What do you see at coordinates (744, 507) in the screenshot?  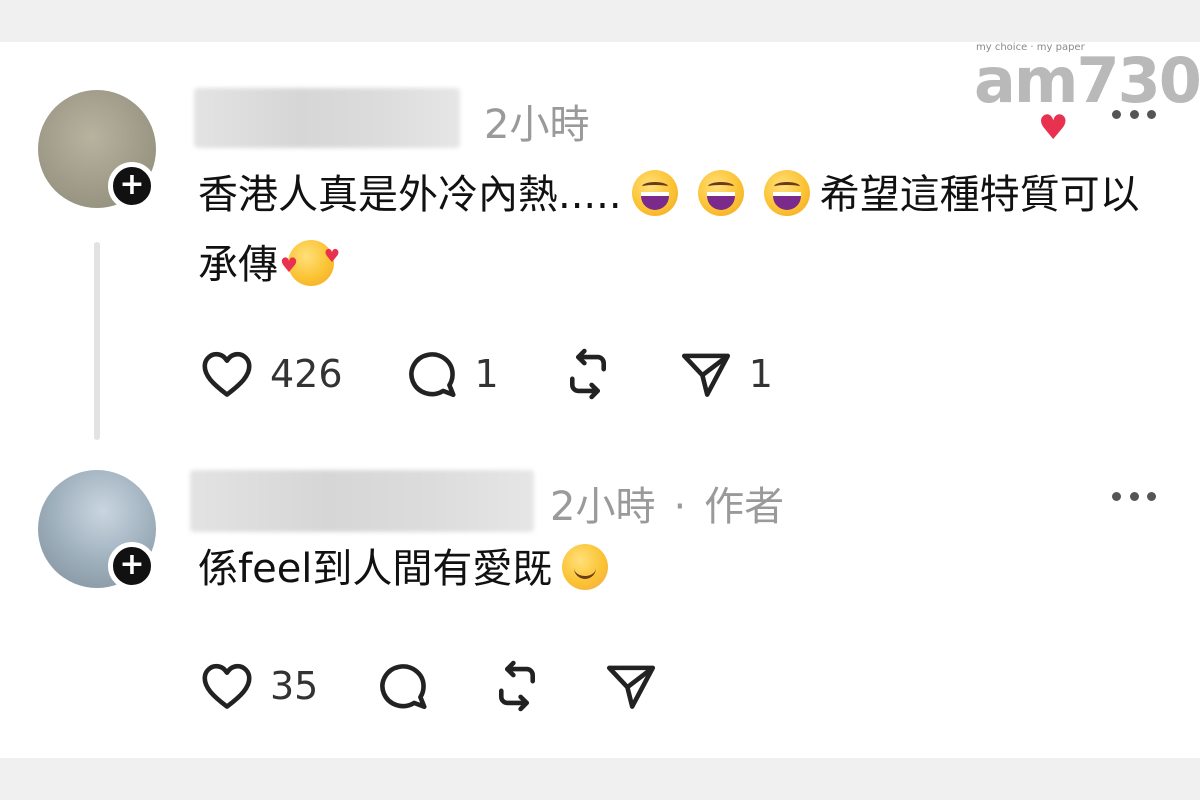 I see `author-tag: 作者` at bounding box center [744, 507].